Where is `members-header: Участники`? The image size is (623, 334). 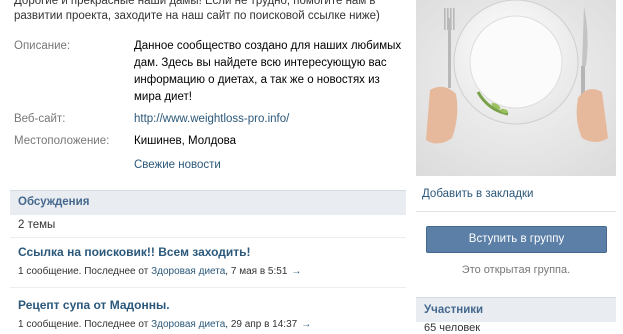
members-header: Участники is located at coordinates (516, 309).